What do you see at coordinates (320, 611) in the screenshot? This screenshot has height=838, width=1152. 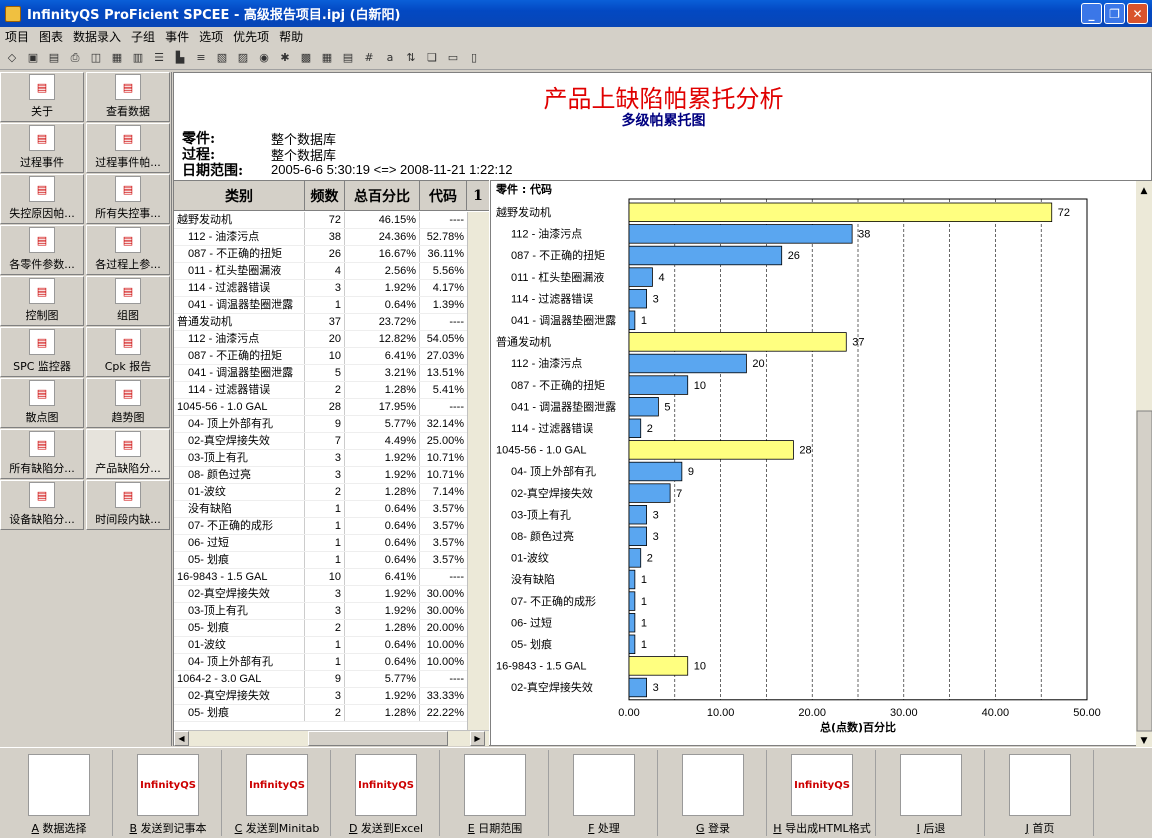 I see `table-row: 03-顶上有孔 3 1.92% 30.00%` at bounding box center [320, 611].